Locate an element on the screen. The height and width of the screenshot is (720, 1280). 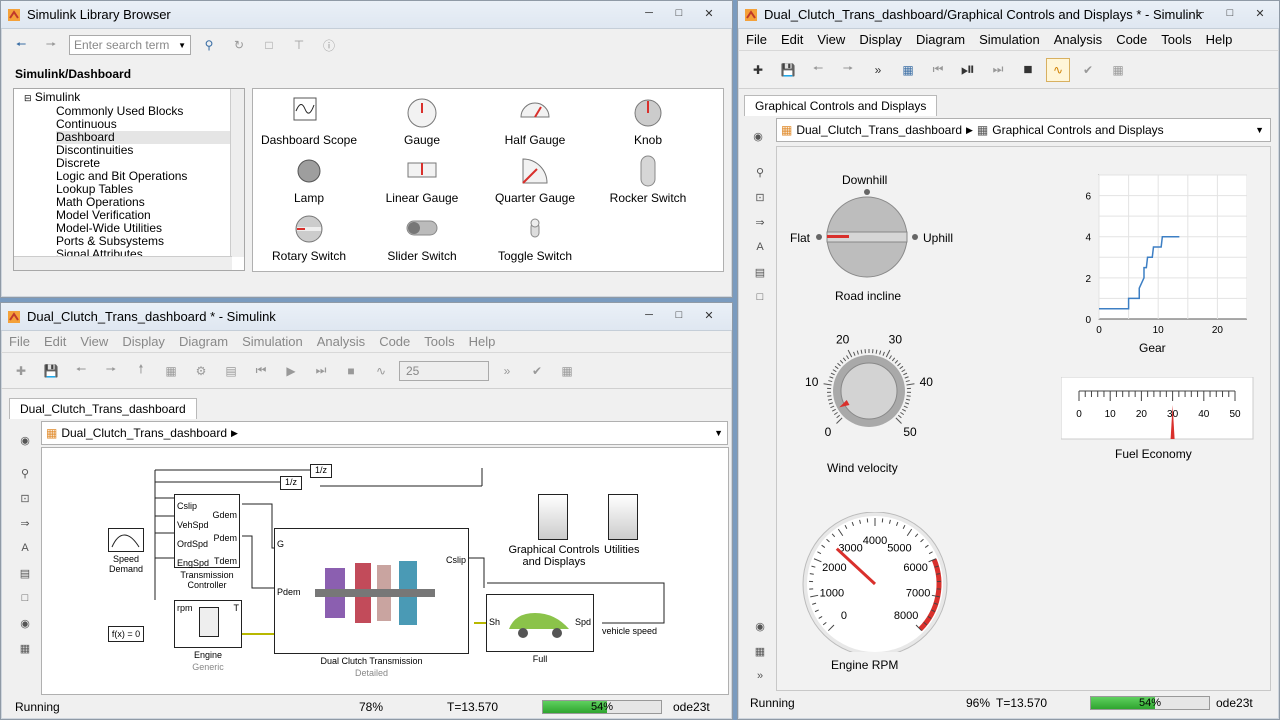
stop-icon: ■ is located at coordinates (351, 371).